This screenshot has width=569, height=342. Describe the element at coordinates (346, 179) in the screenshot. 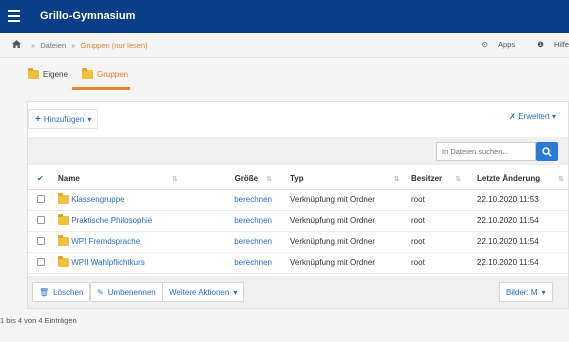

I see `column-type: Typ ⇅` at that location.